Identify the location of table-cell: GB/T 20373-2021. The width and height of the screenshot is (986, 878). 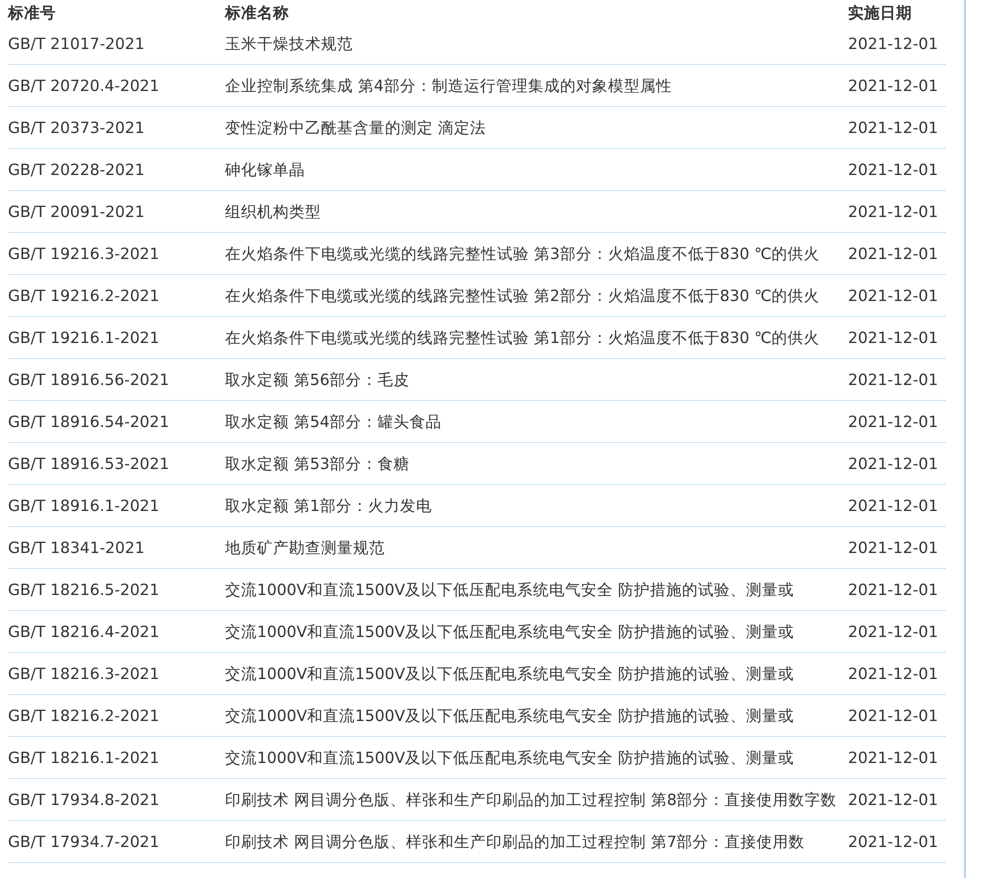
(76, 128).